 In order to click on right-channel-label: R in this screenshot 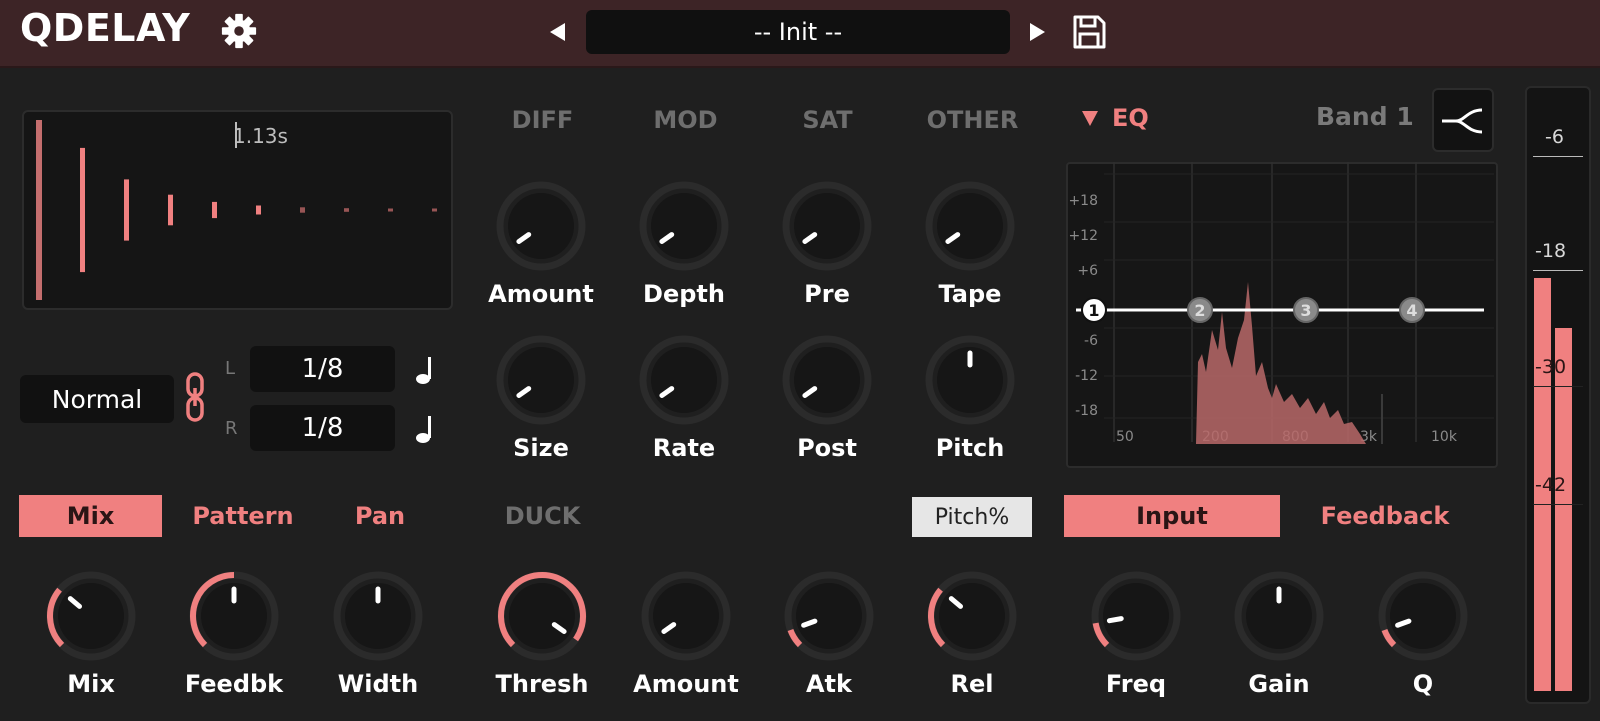, I will do `click(231, 428)`.